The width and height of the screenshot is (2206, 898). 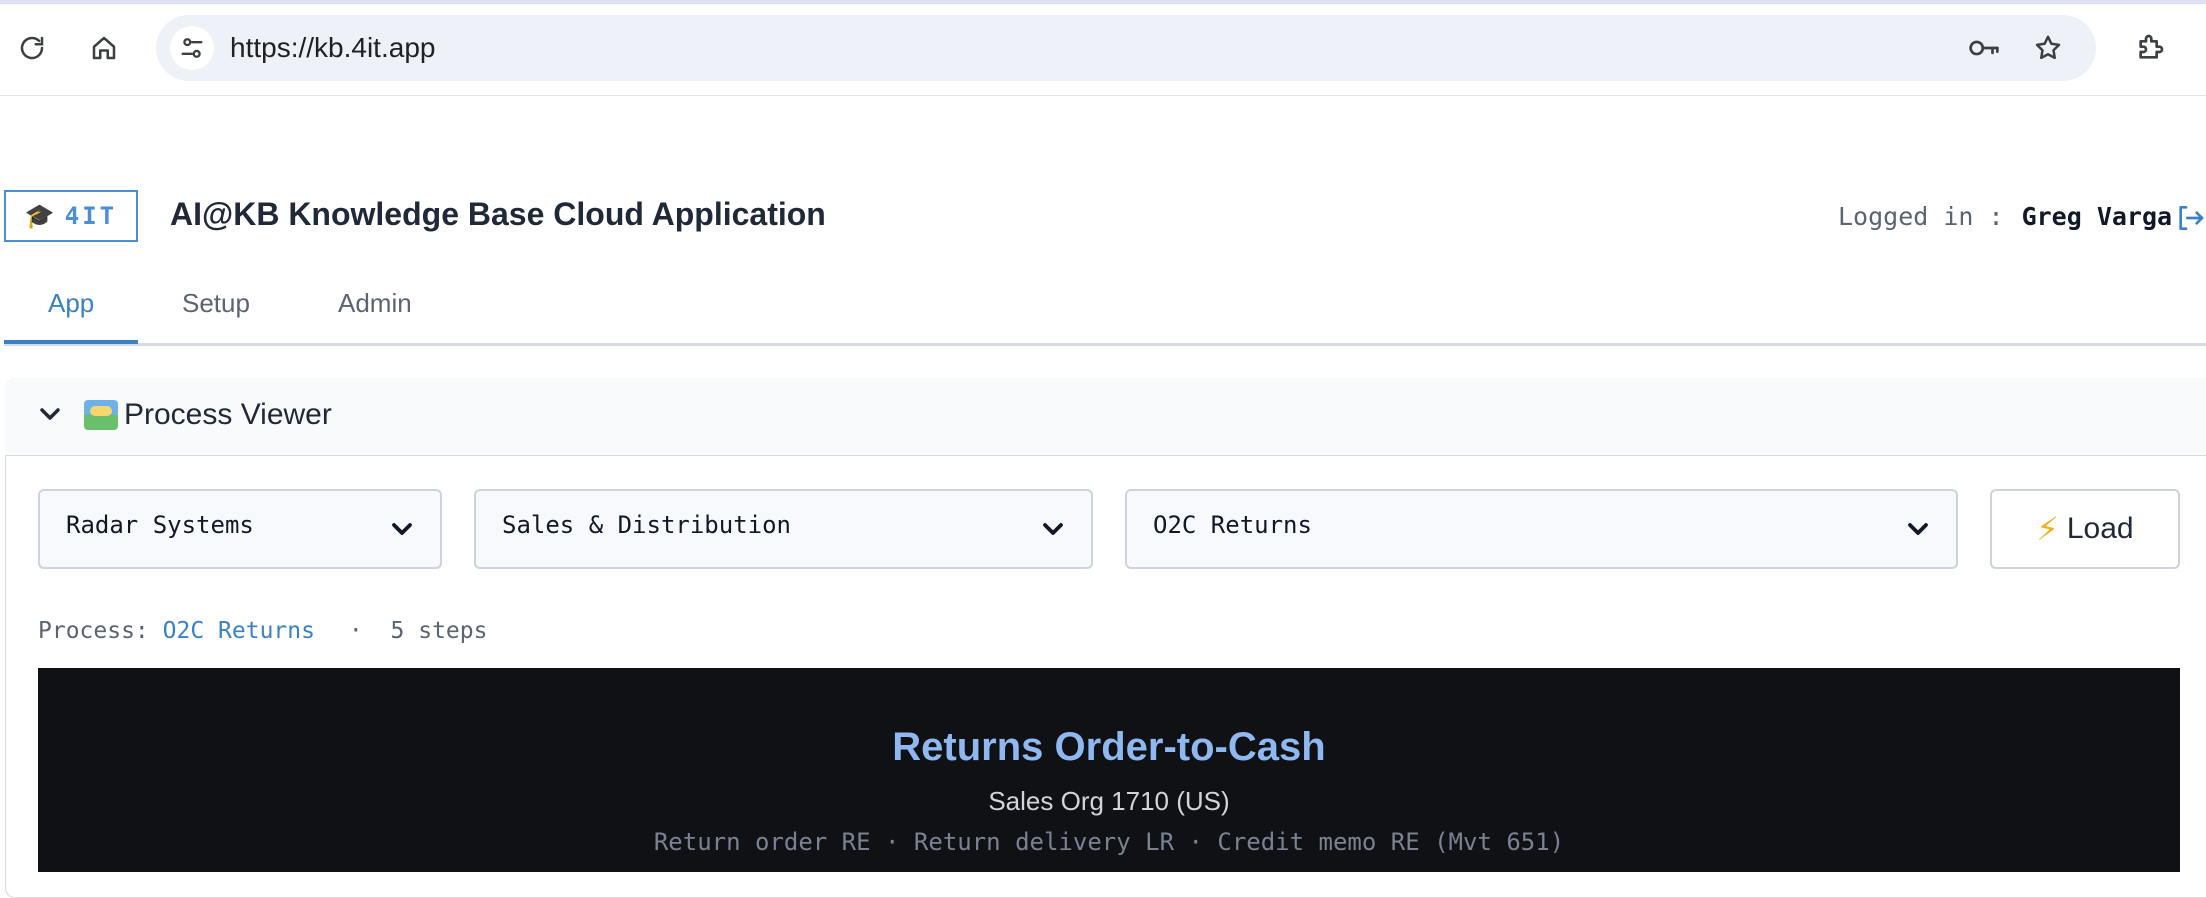 I want to click on home-button, so click(x=104, y=48).